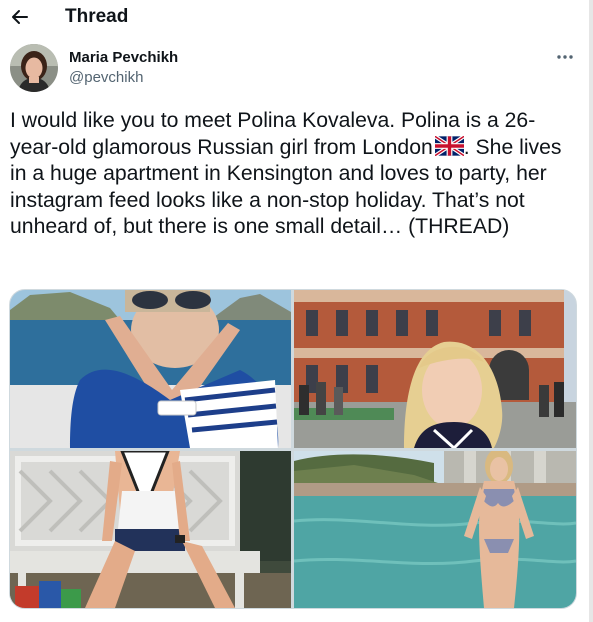 The image size is (593, 622). I want to click on author-handle: @pevchikh, so click(106, 77).